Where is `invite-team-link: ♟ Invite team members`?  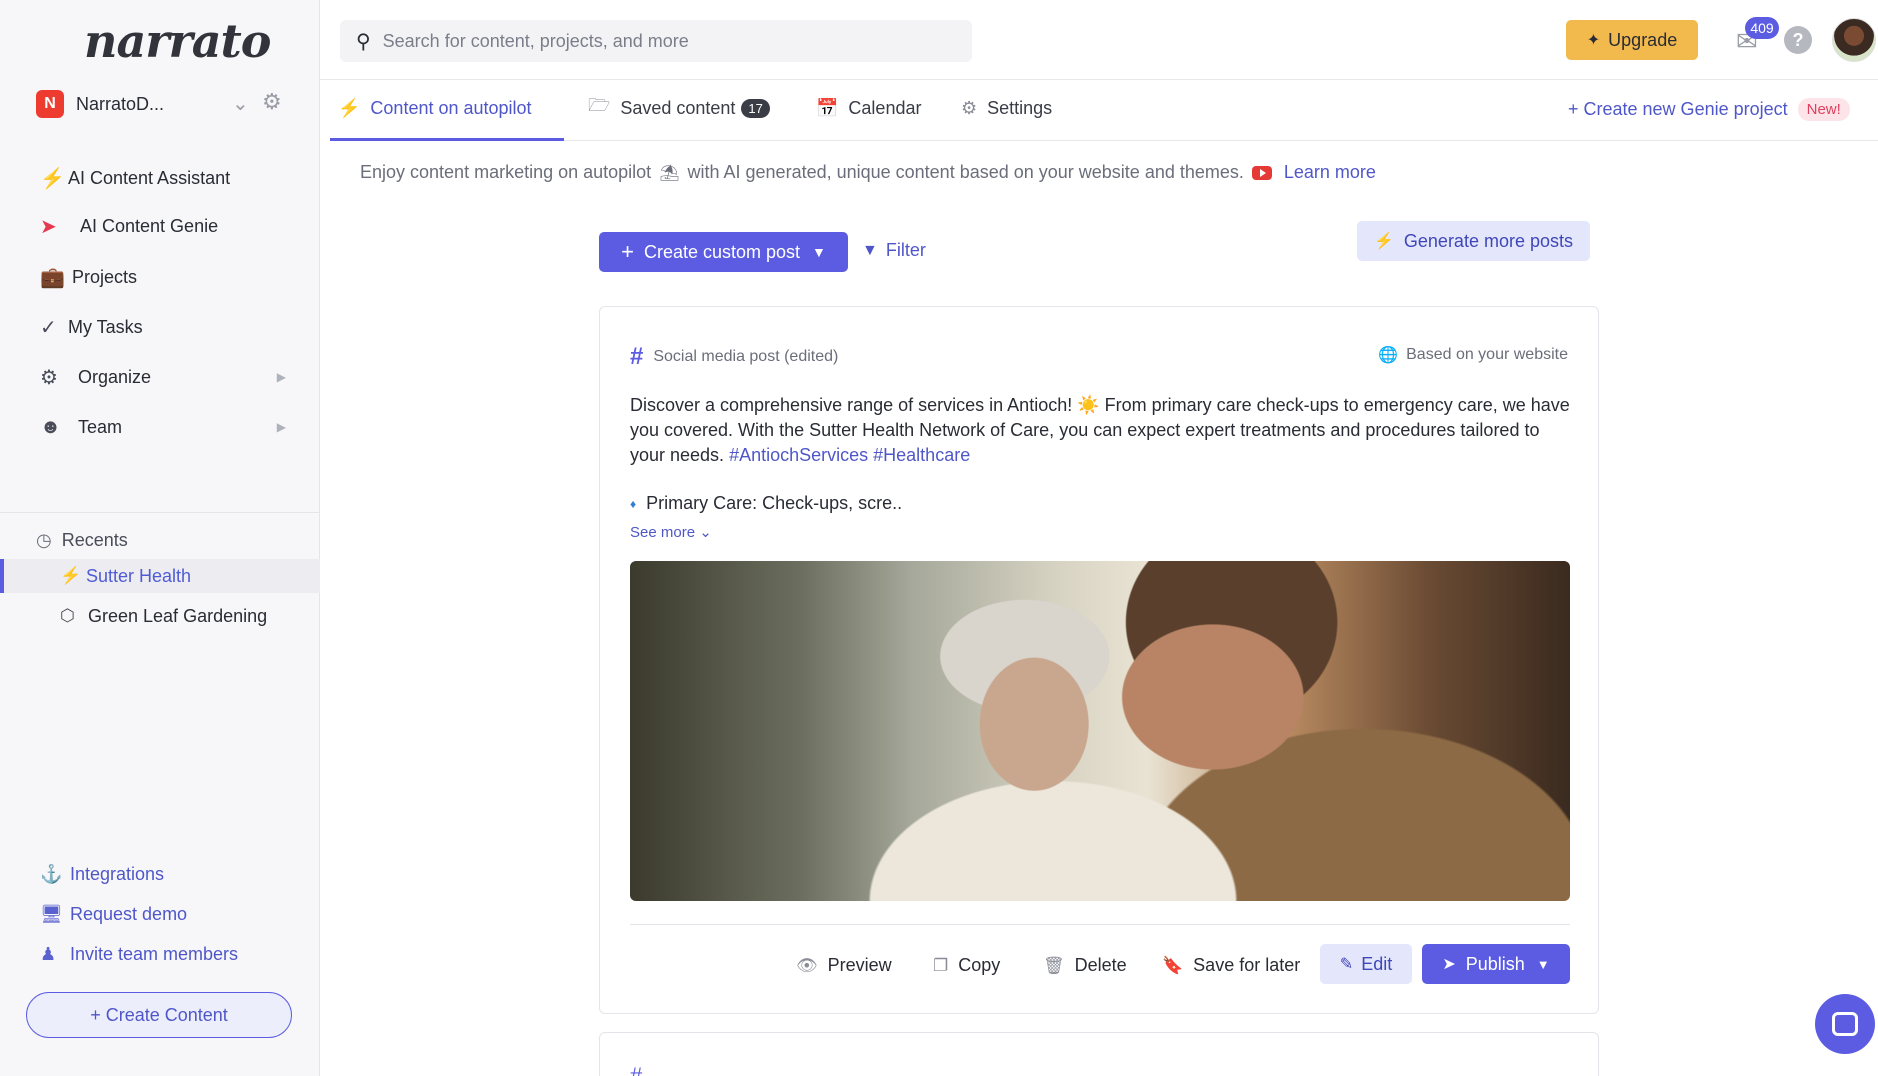 invite-team-link: ♟ Invite team members is located at coordinates (139, 954).